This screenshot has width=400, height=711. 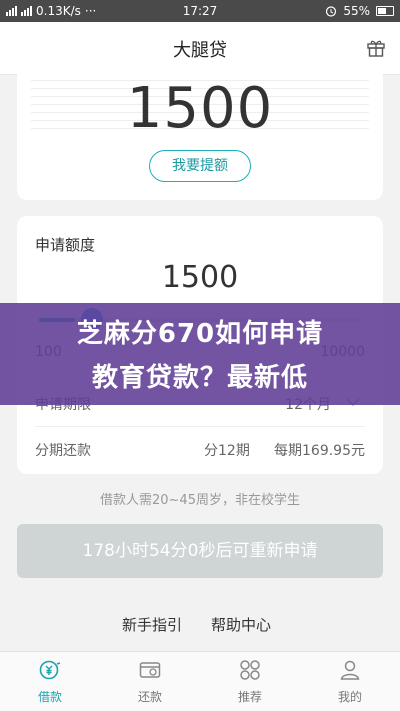 What do you see at coordinates (250, 670) in the screenshot?
I see `recommend-icon` at bounding box center [250, 670].